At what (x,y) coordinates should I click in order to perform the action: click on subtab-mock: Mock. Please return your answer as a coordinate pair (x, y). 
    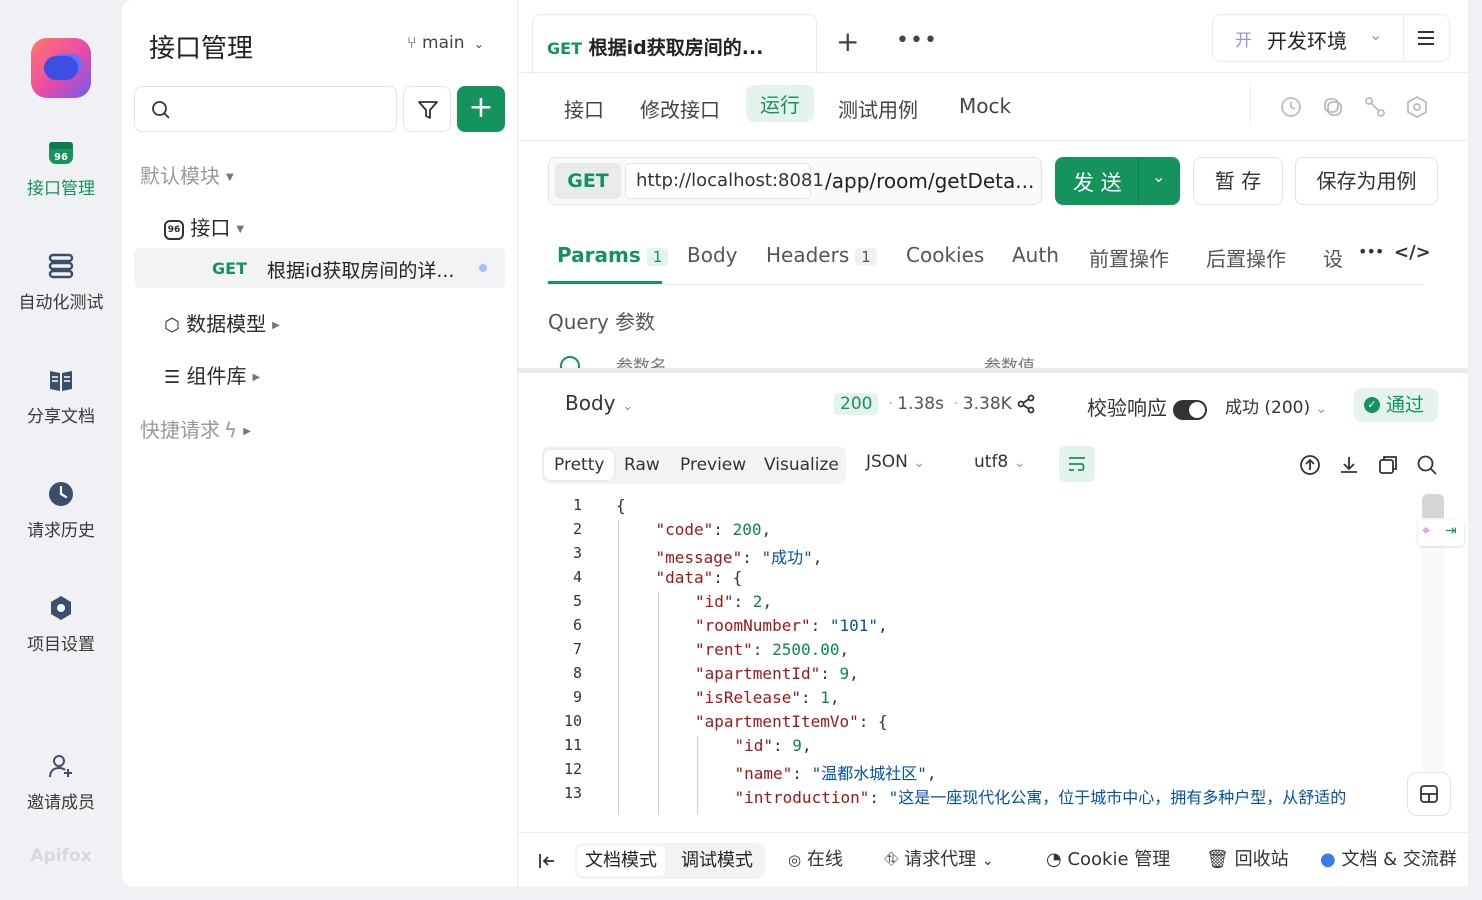
    Looking at the image, I should click on (985, 106).